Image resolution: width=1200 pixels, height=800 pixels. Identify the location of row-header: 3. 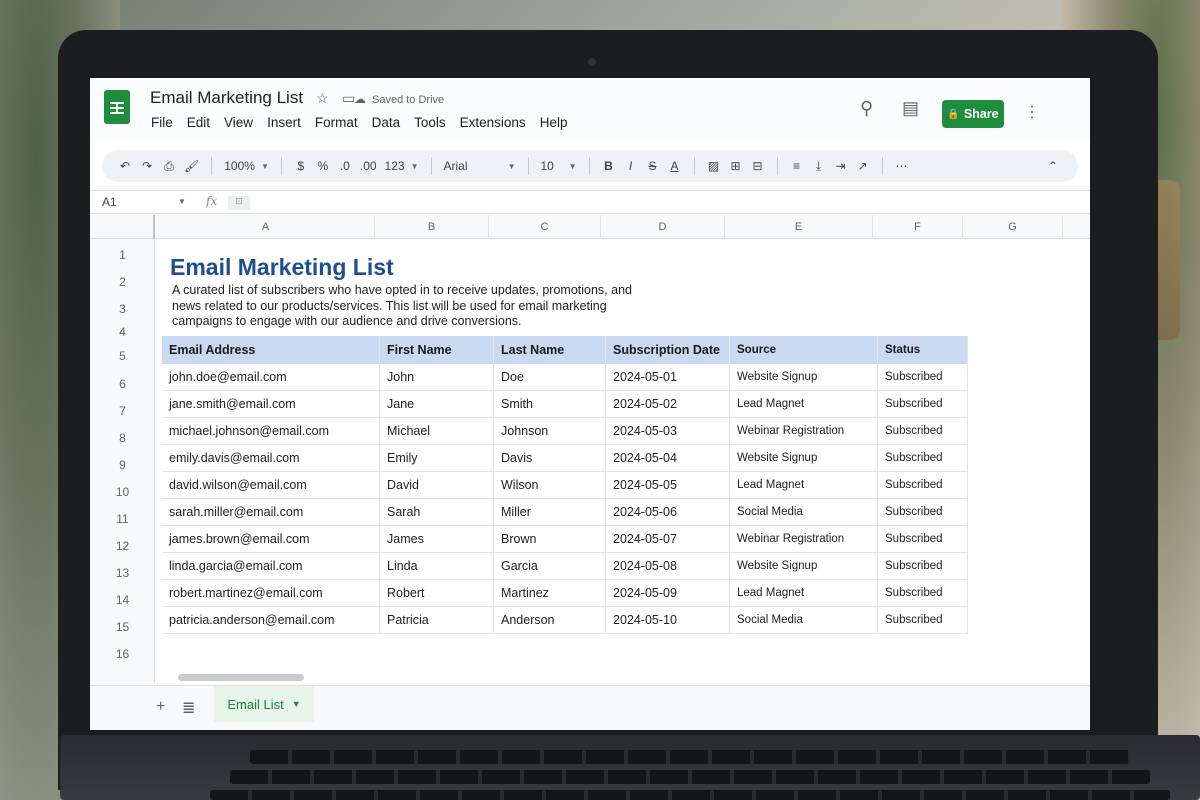
(122, 308).